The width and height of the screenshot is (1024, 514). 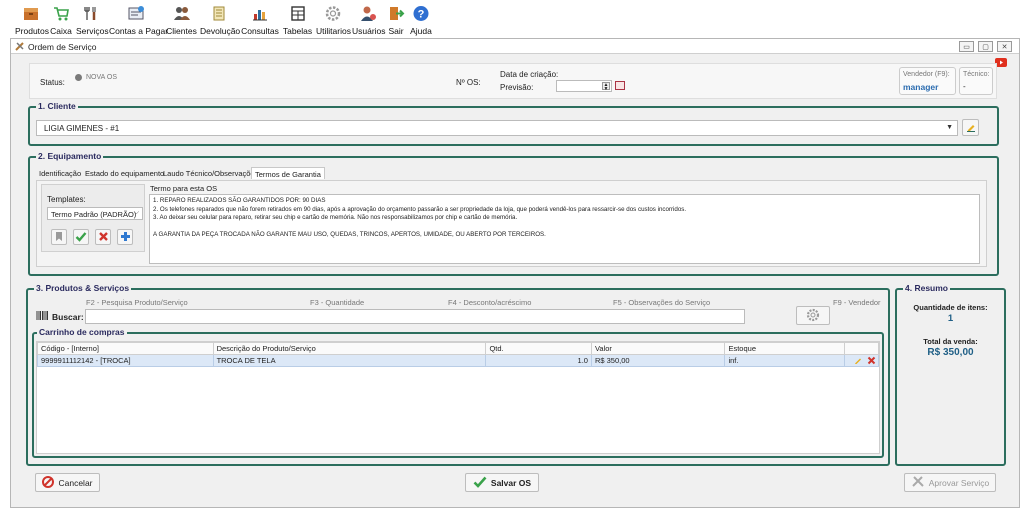 What do you see at coordinates (59, 237) in the screenshot?
I see `bookmark-template-button` at bounding box center [59, 237].